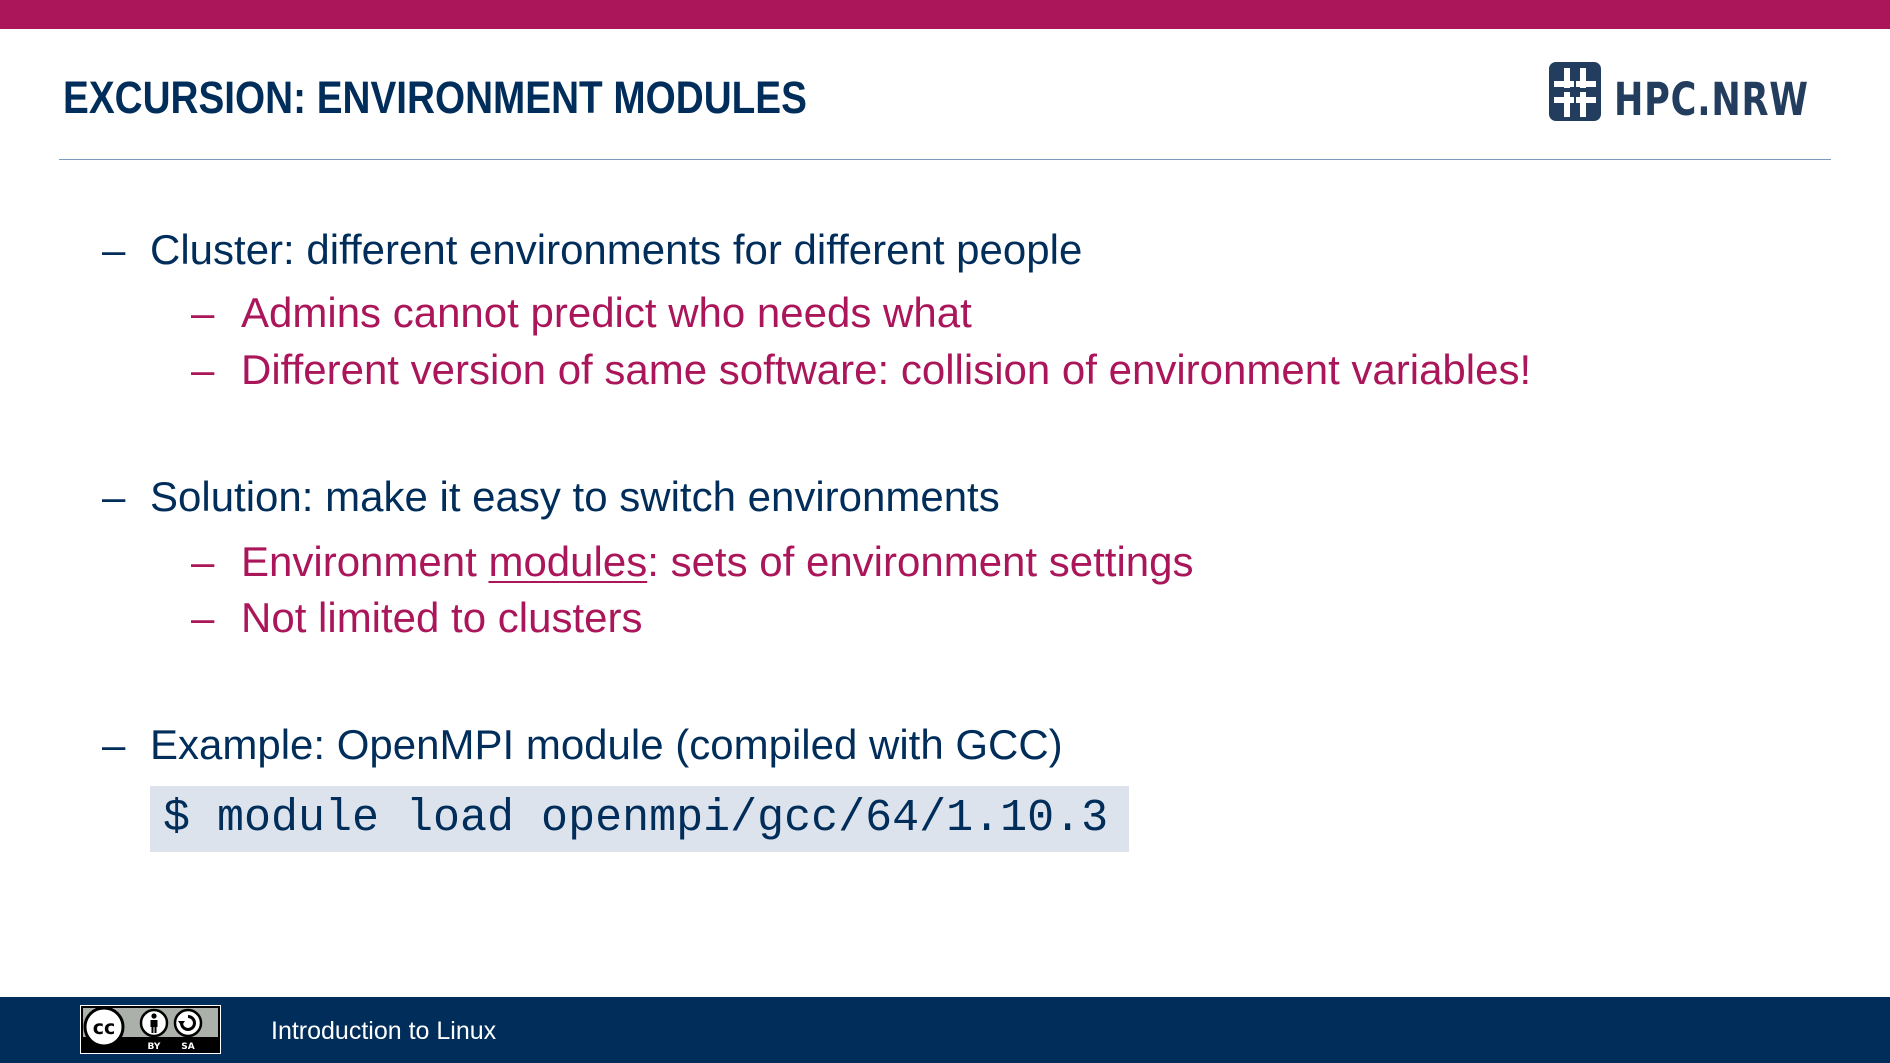 The width and height of the screenshot is (1890, 1063). Describe the element at coordinates (187, 1047) in the screenshot. I see `license-sa-label: SA` at that location.